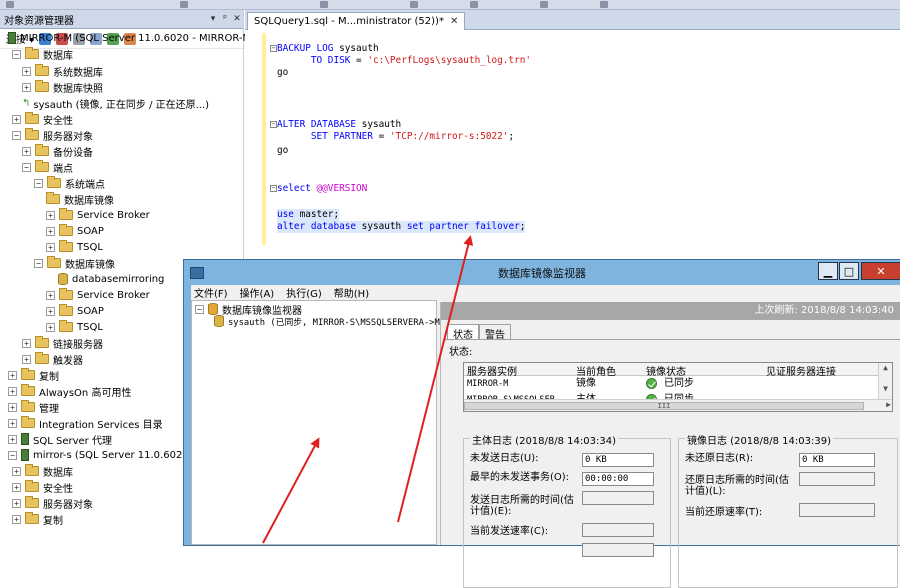  Describe the element at coordinates (404, 61) in the screenshot. I see `code-line: TO DISK = 'c:\PerfLogs\sysauth_log.trn'` at that location.